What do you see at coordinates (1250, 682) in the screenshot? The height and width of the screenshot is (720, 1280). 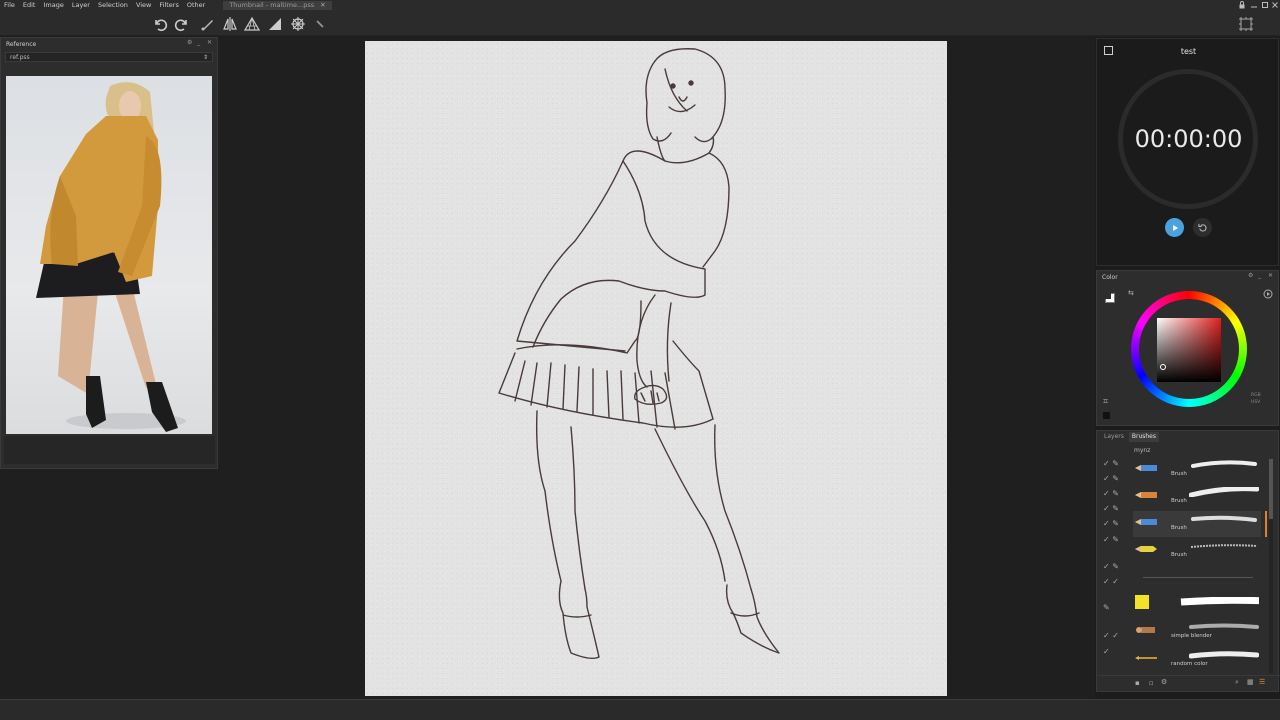 I see `grid-view-icon: ▦` at bounding box center [1250, 682].